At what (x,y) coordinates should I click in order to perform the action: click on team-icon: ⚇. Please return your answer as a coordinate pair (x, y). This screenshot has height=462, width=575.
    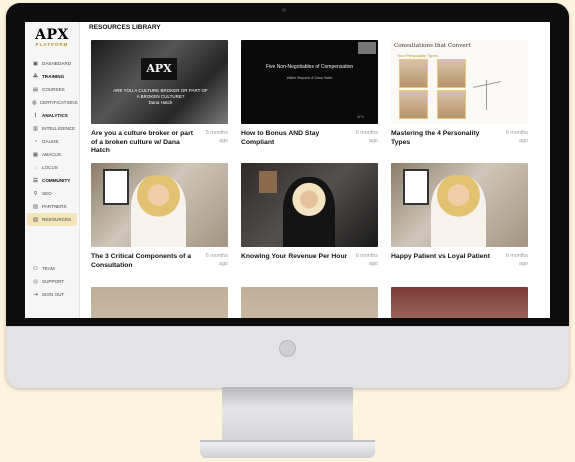
    Looking at the image, I should click on (35, 268).